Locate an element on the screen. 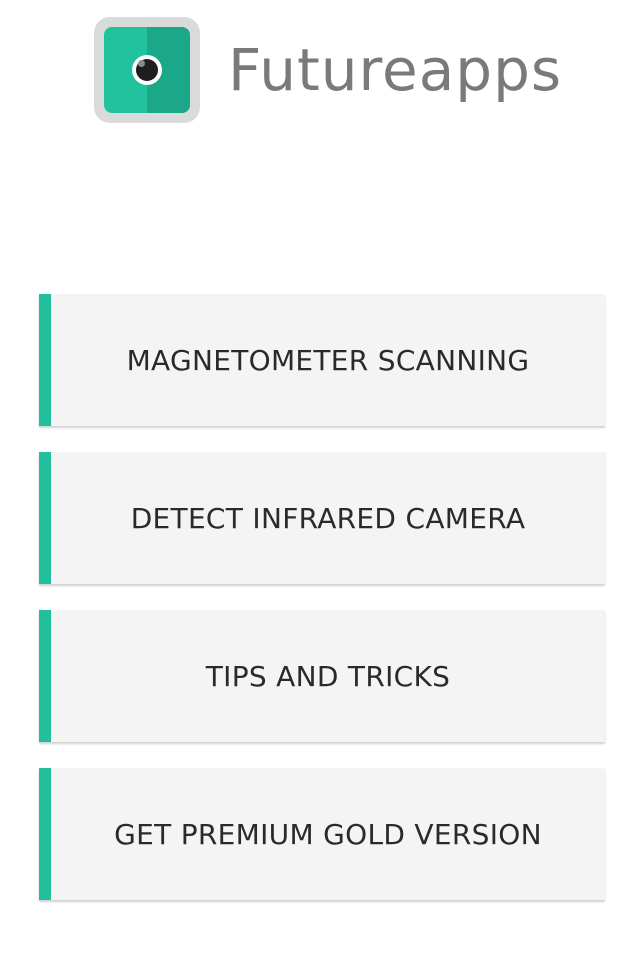  menu-item-label: DETECT INFRARED CAMERA is located at coordinates (328, 518).